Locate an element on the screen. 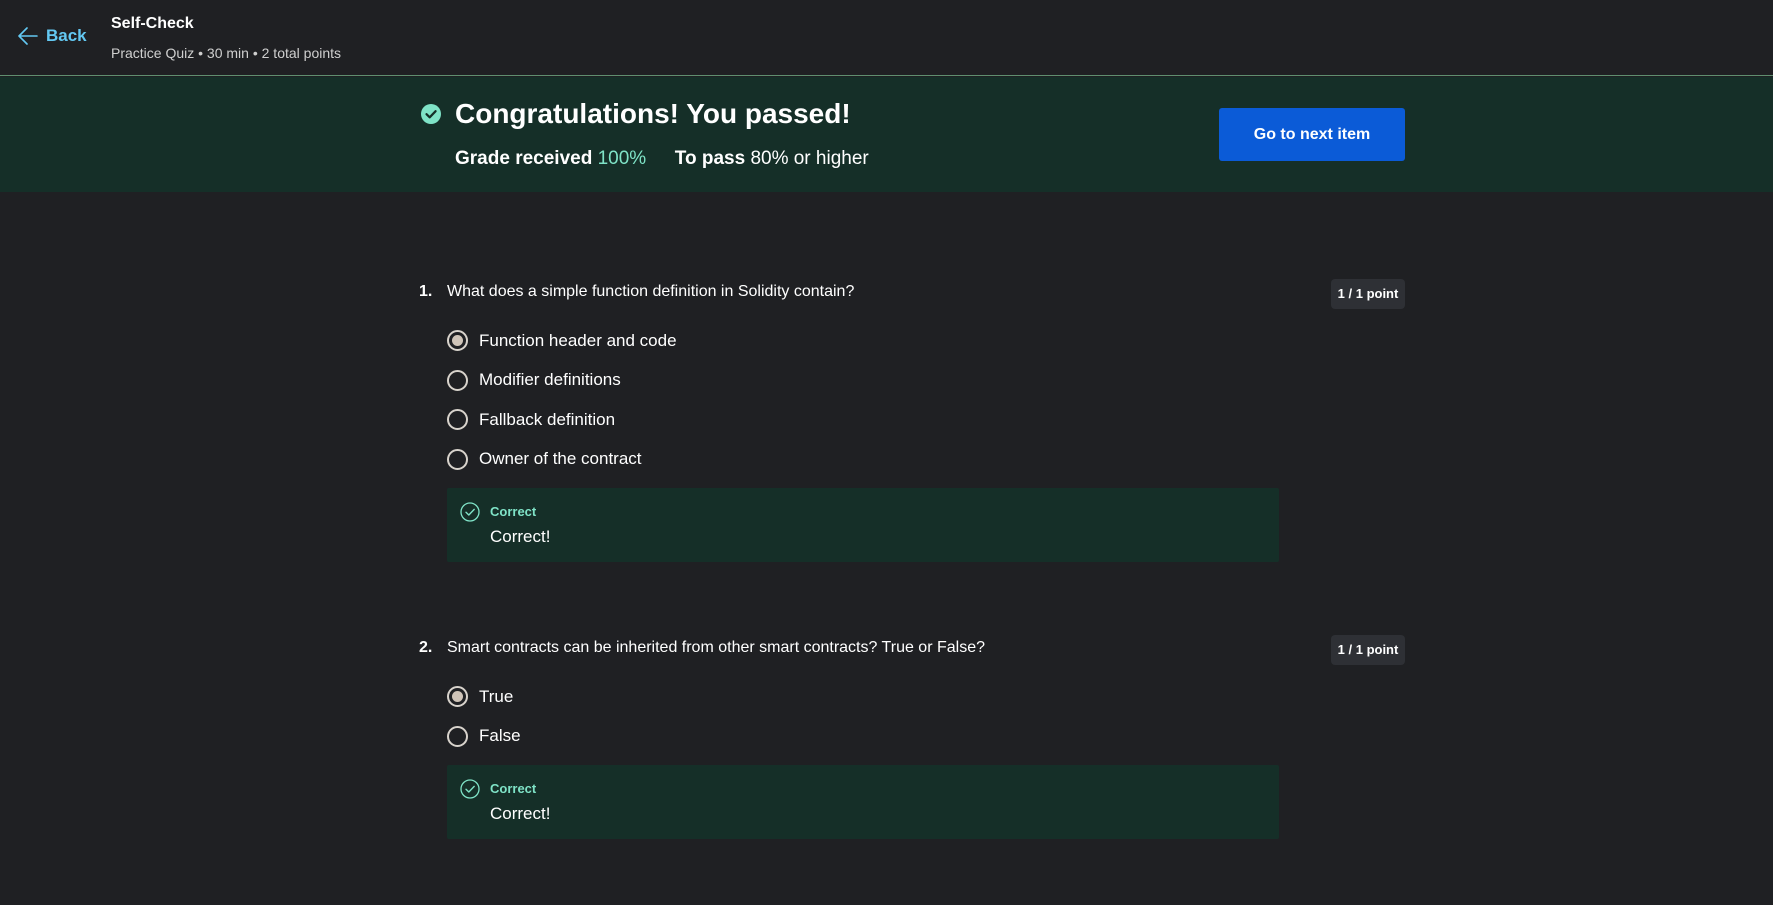 The width and height of the screenshot is (1773, 905). option-label: Owner of the contract is located at coordinates (560, 459).